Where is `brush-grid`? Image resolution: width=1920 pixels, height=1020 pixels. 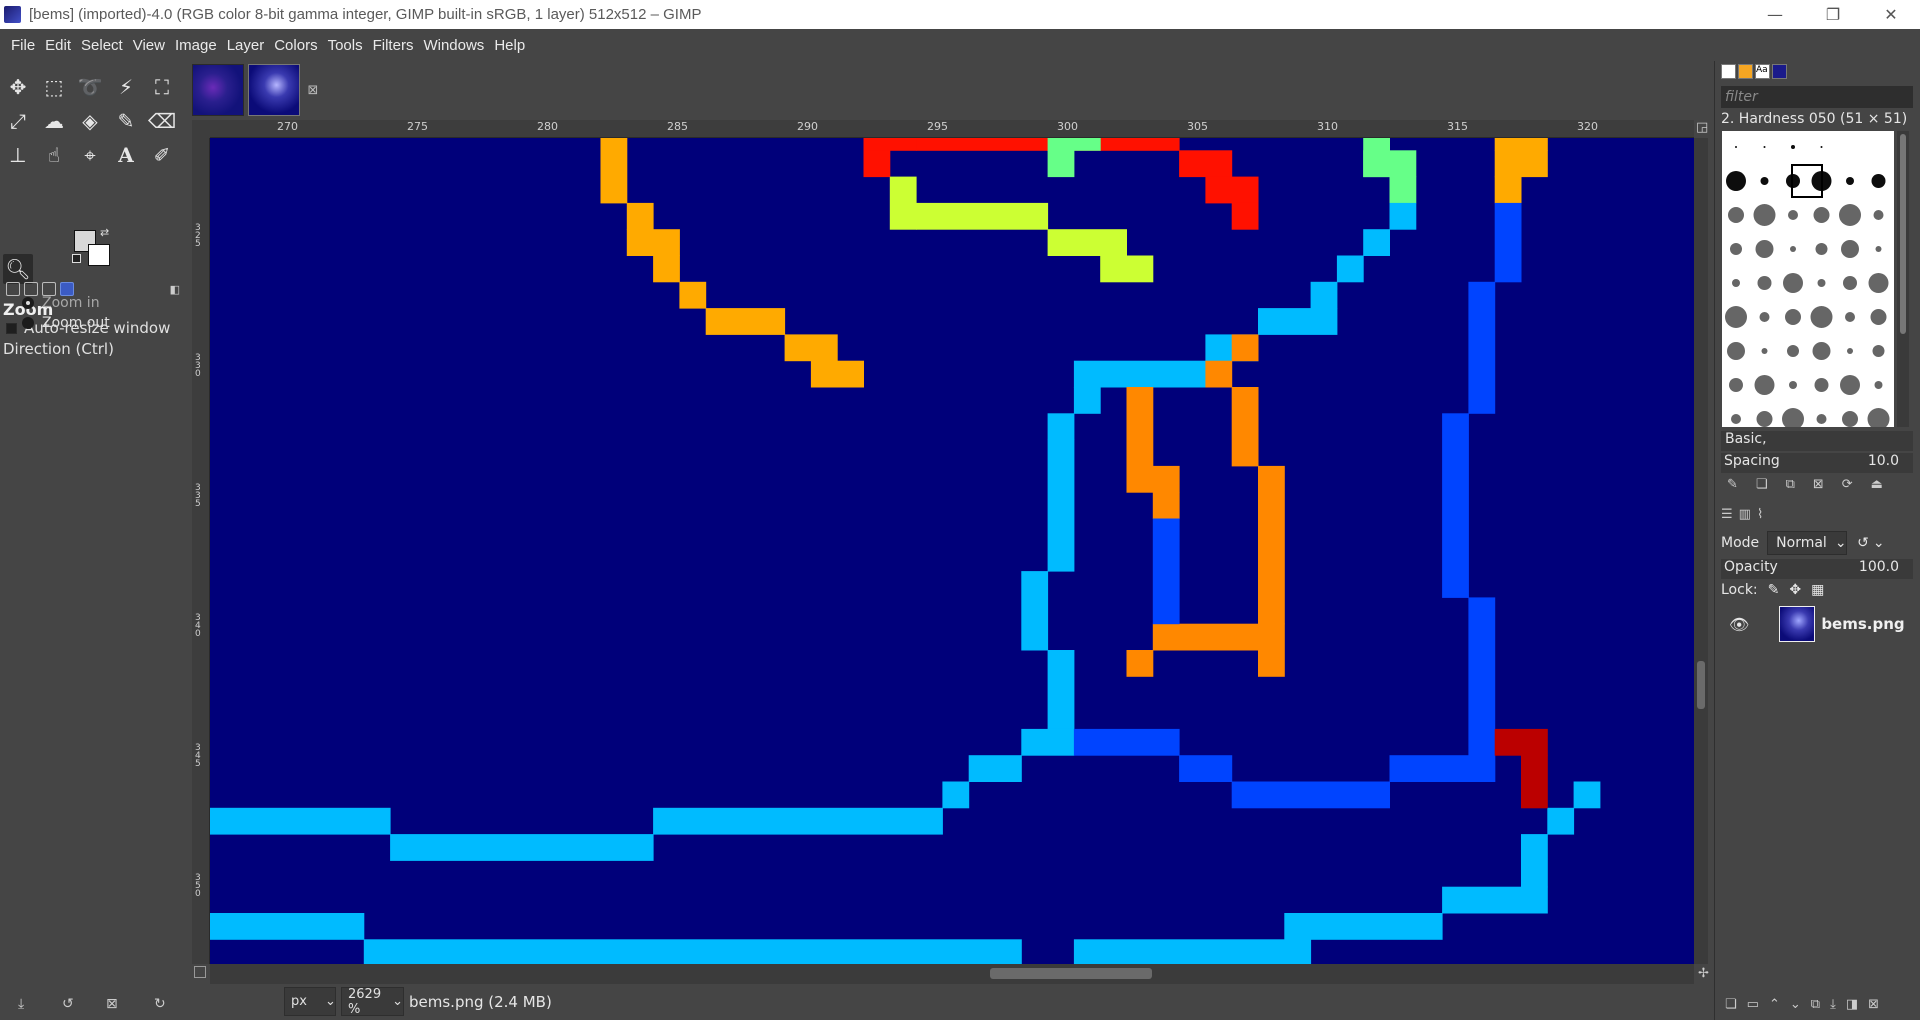
brush-grid is located at coordinates (1808, 279).